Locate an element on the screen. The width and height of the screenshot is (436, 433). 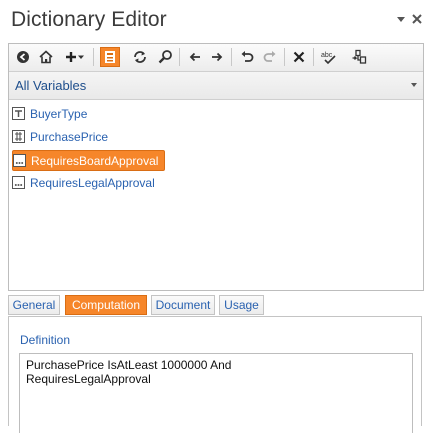
assign-icon is located at coordinates (359, 57).